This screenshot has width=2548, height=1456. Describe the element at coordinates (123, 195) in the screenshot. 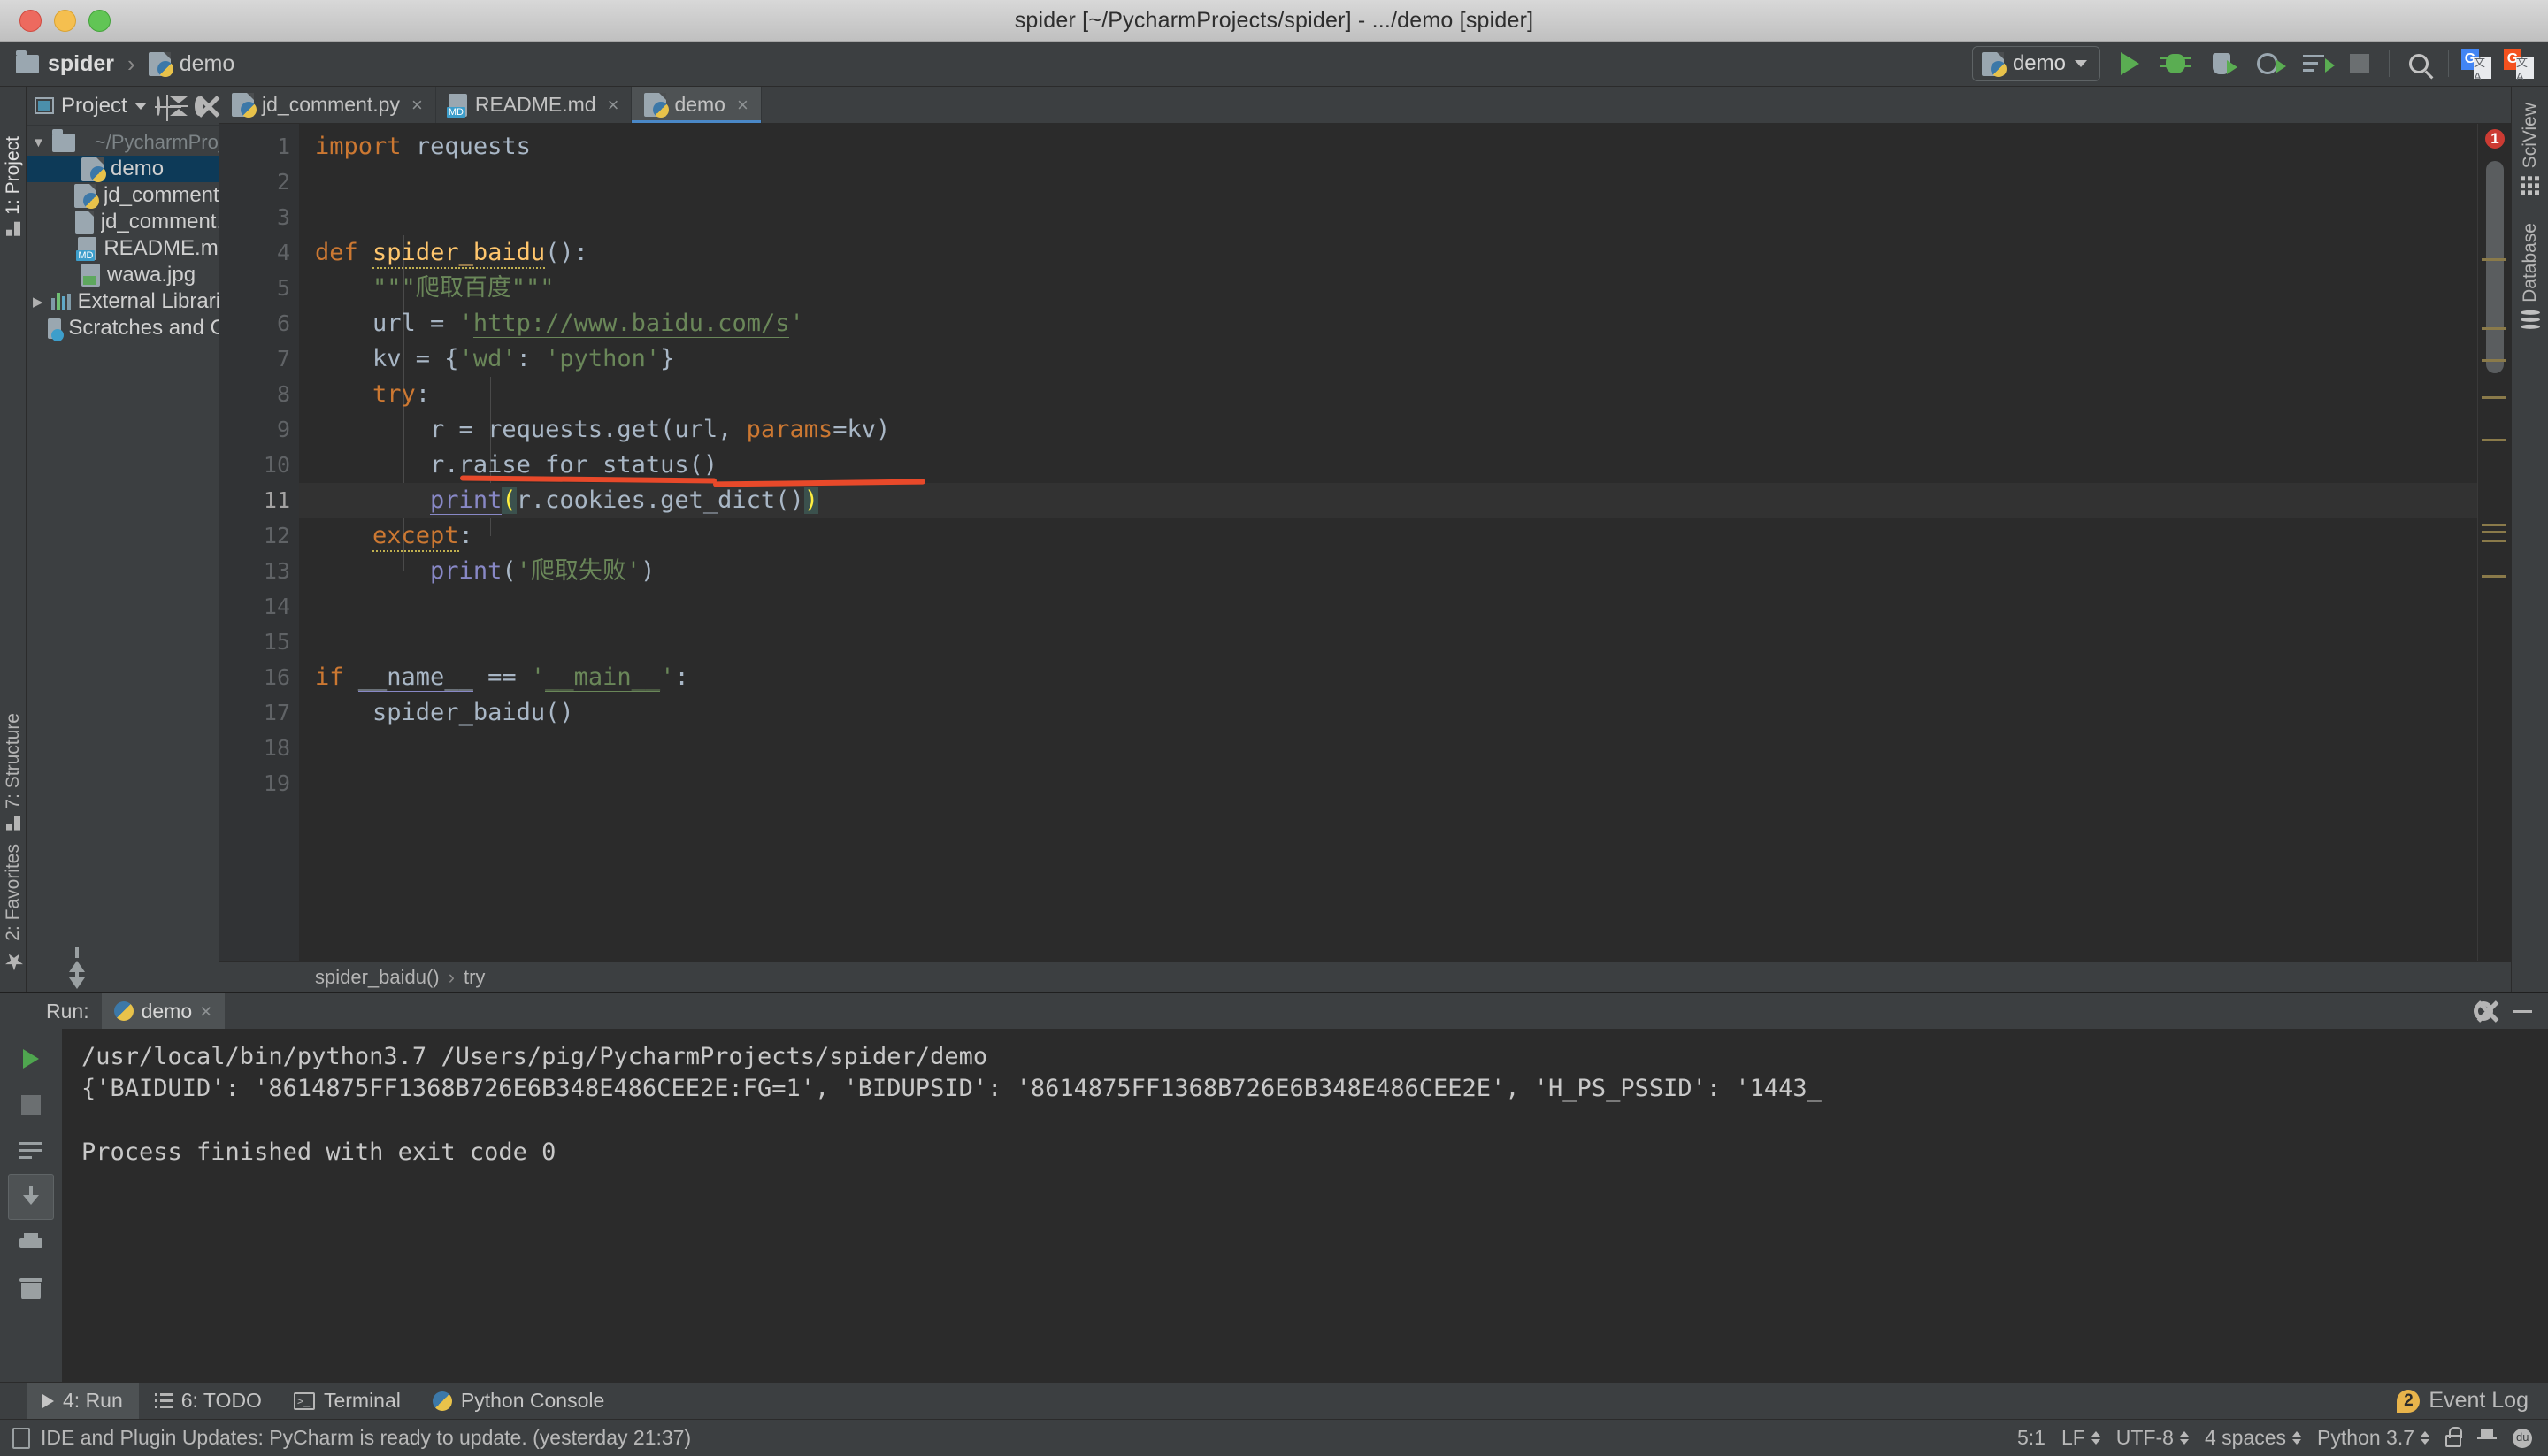

I see `tree-item-jd-comment-py: jd_comment.py` at that location.